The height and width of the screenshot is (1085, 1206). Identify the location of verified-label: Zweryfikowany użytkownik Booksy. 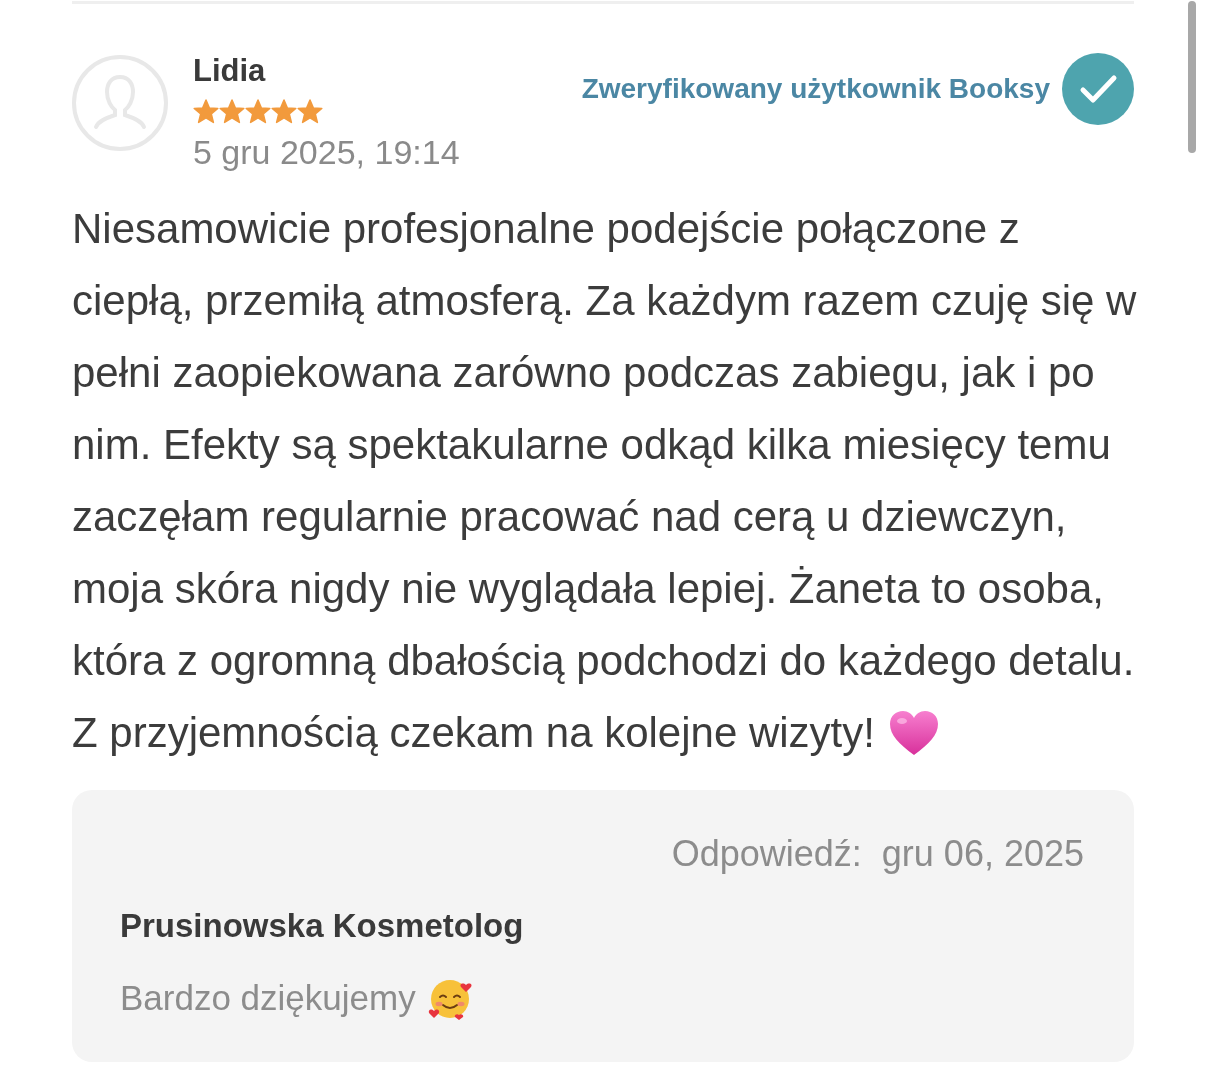
(815, 89).